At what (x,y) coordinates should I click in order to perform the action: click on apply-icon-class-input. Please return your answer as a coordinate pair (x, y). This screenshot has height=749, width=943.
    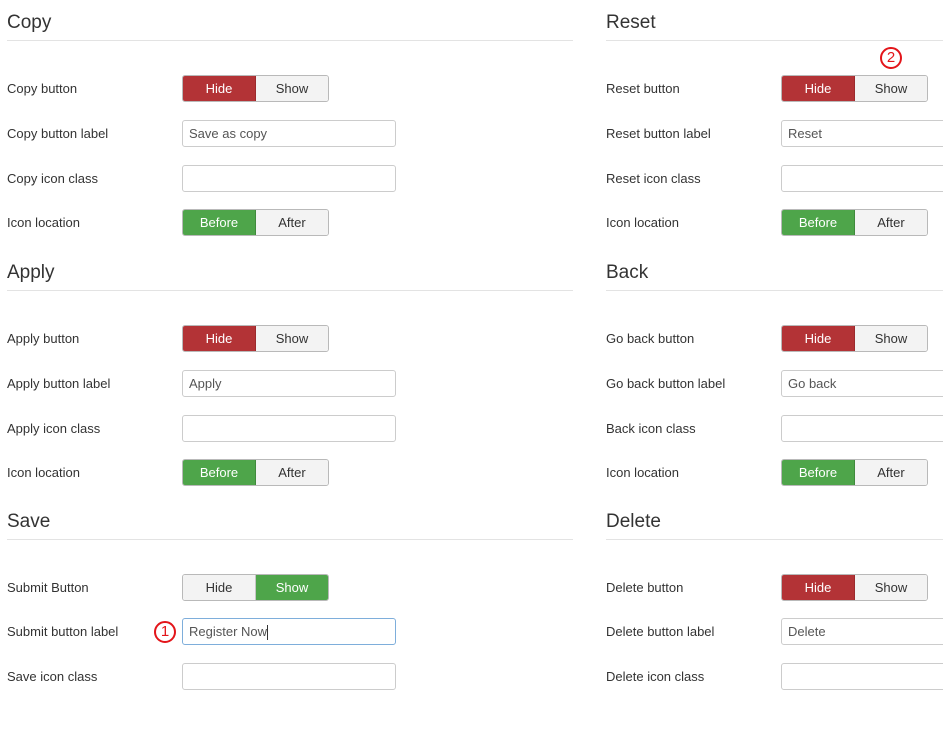
    Looking at the image, I should click on (289, 428).